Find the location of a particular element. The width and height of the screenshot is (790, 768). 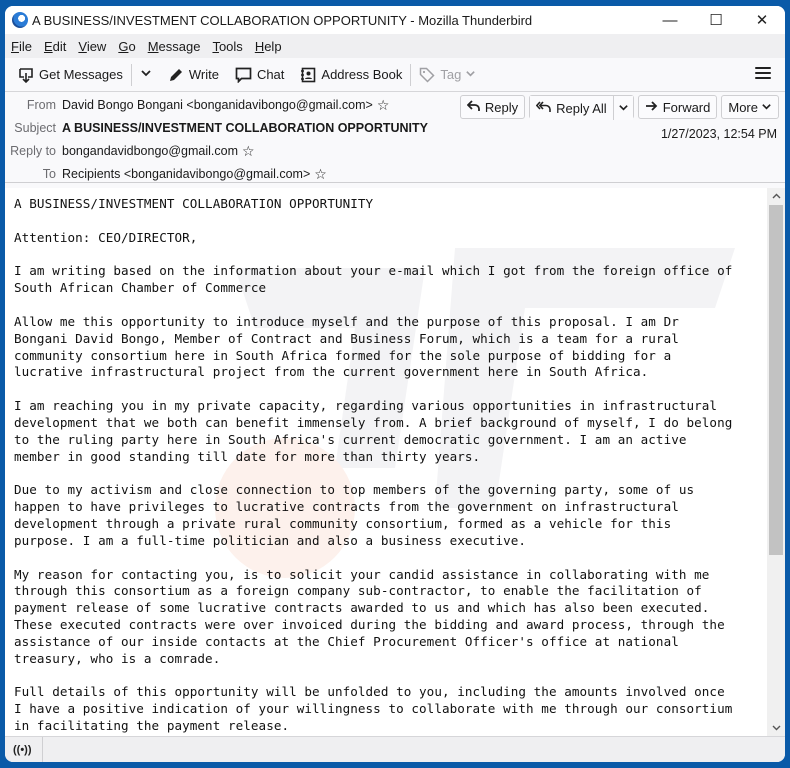

reply-all-arrow-icon is located at coordinates (543, 108).